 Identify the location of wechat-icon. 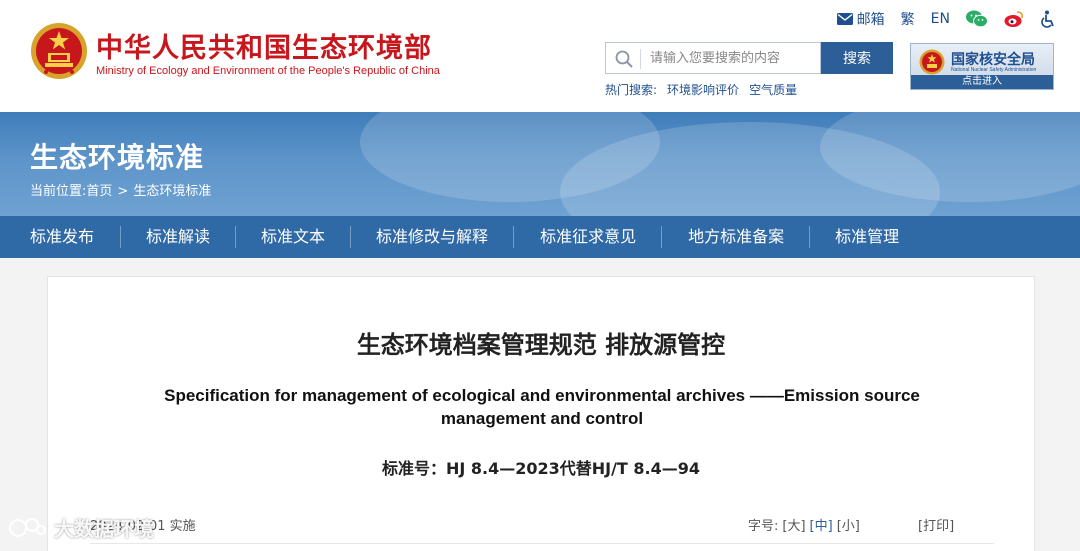
(977, 19).